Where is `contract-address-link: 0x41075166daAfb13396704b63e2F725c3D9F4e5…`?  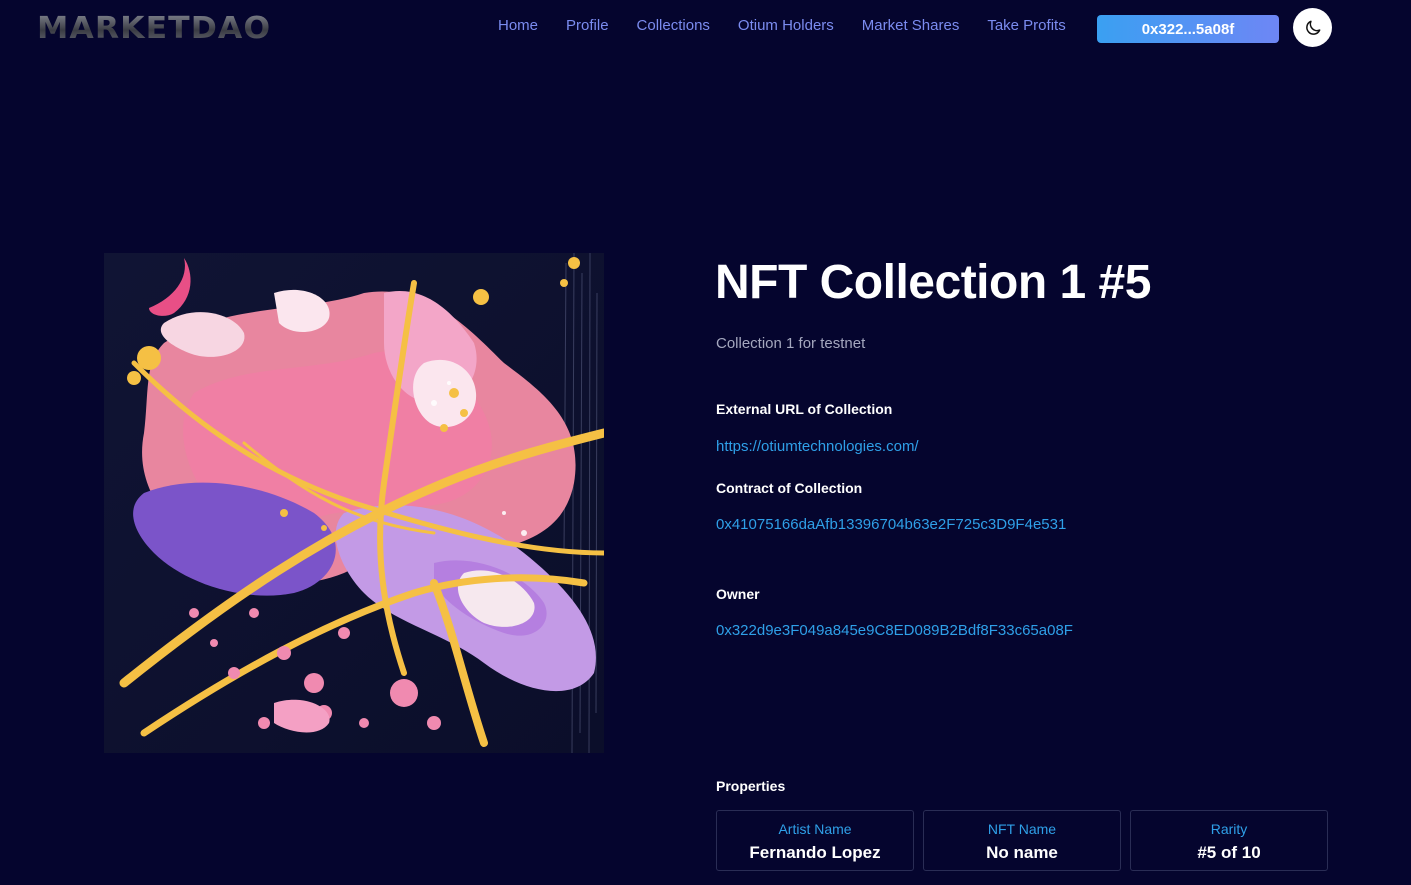 contract-address-link: 0x41075166daAfb13396704b63e2F725c3D9F4e5… is located at coordinates (891, 524).